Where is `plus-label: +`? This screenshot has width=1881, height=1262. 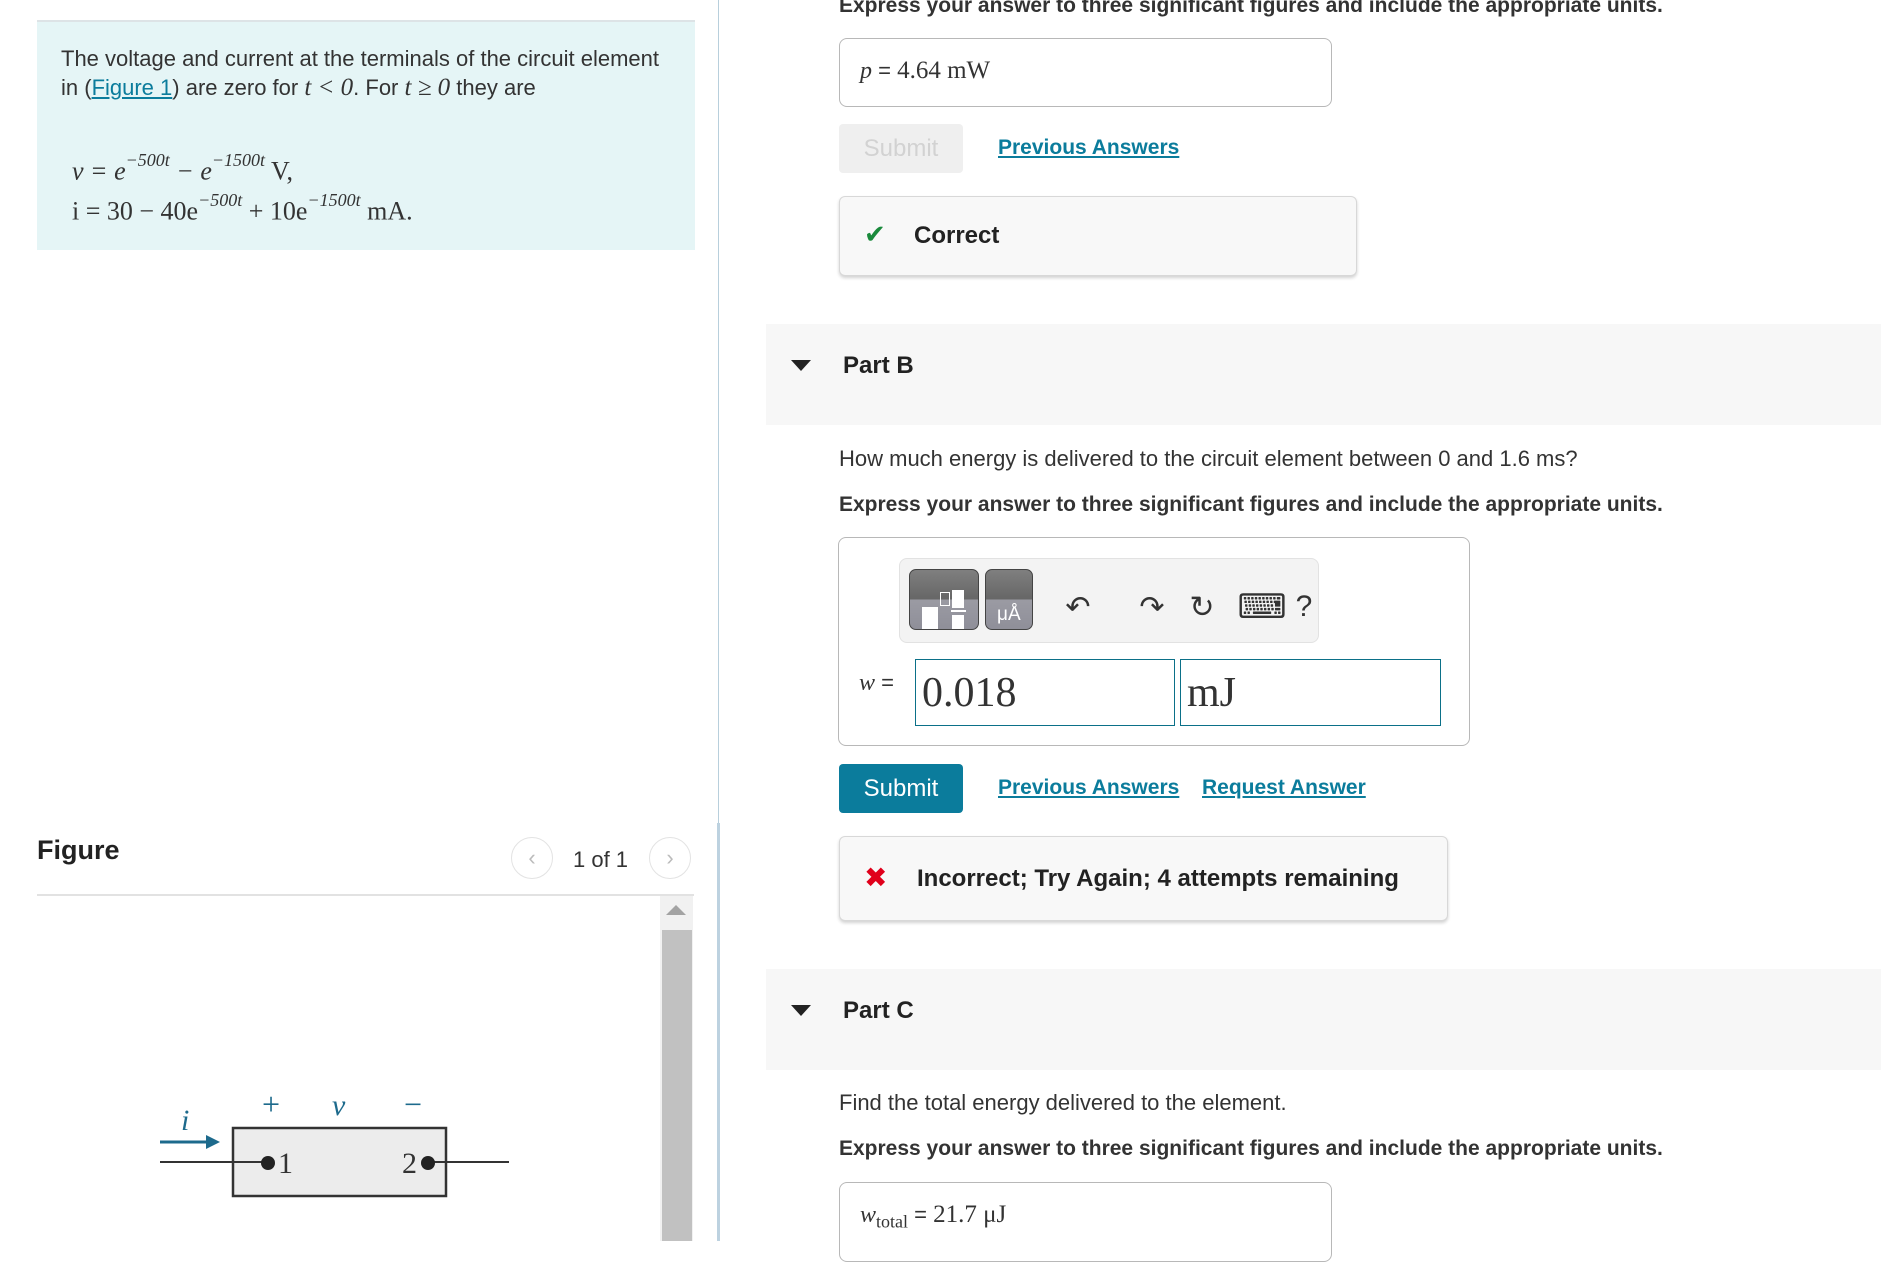
plus-label: + is located at coordinates (271, 1104).